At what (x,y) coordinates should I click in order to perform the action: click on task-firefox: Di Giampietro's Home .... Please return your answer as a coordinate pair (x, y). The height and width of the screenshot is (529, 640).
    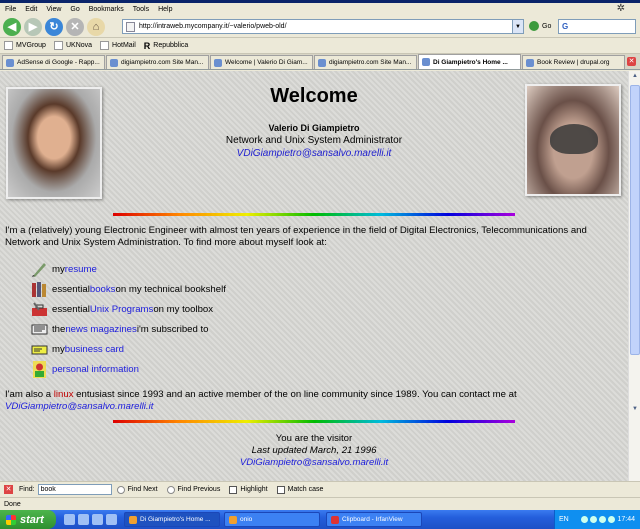
    Looking at the image, I should click on (172, 519).